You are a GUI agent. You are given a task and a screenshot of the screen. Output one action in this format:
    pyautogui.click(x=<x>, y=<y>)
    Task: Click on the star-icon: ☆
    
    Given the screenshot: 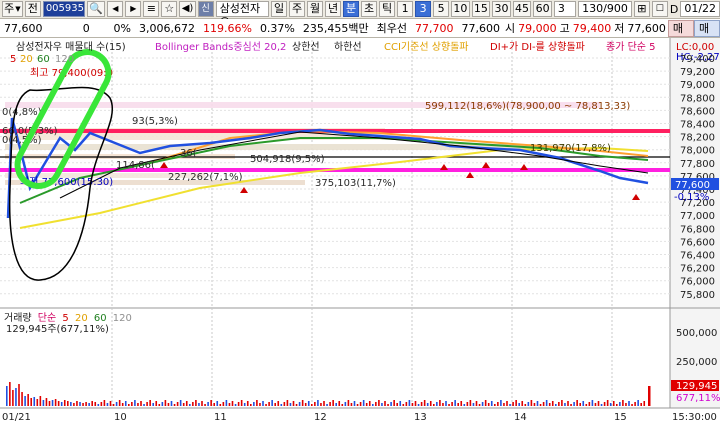 What is the action you would take?
    pyautogui.click(x=169, y=9)
    